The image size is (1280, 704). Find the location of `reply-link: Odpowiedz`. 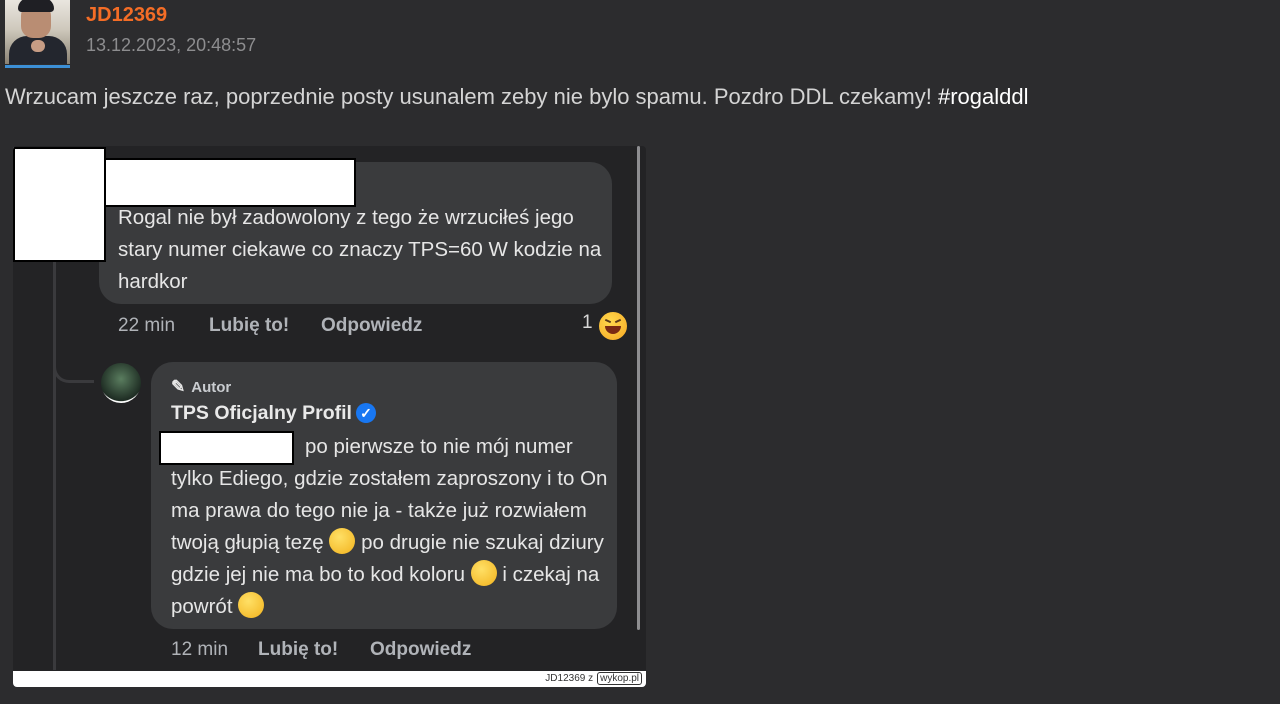

reply-link: Odpowiedz is located at coordinates (372, 325).